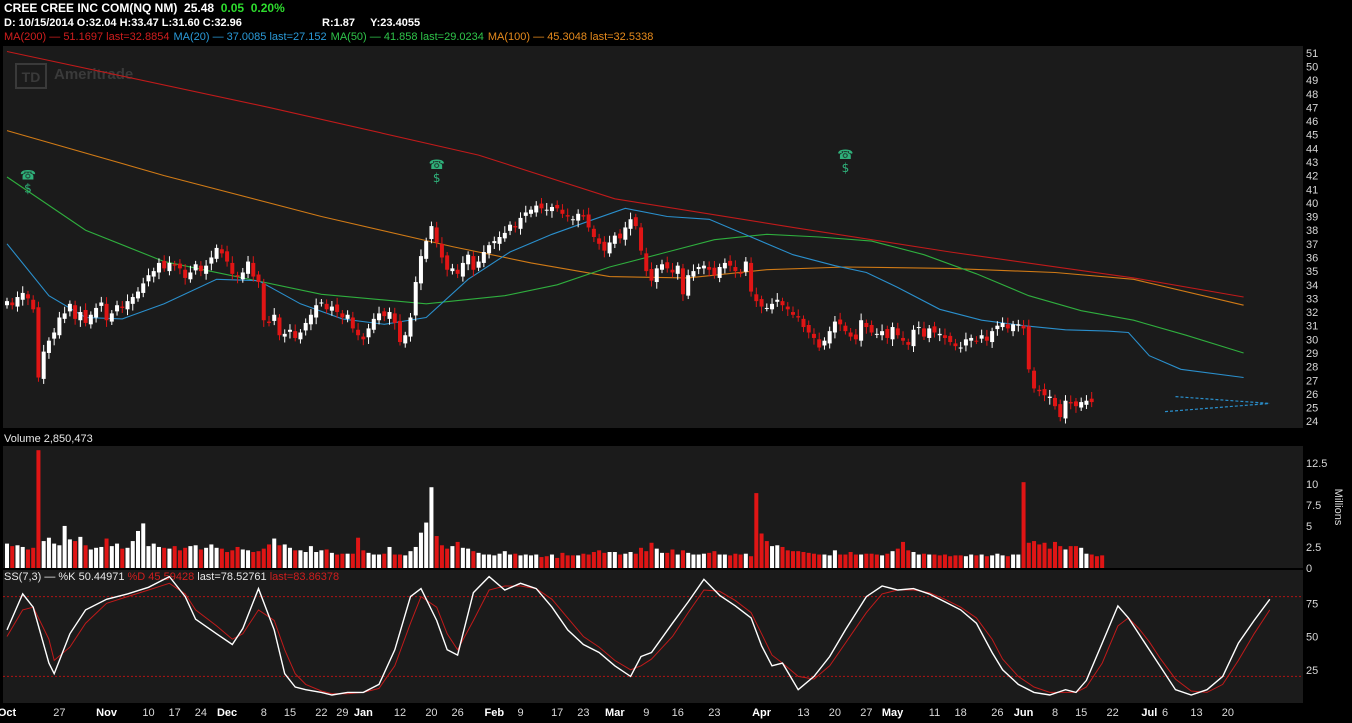 This screenshot has height=723, width=1352. I want to click on price-axis-label: 34, so click(1312, 286).